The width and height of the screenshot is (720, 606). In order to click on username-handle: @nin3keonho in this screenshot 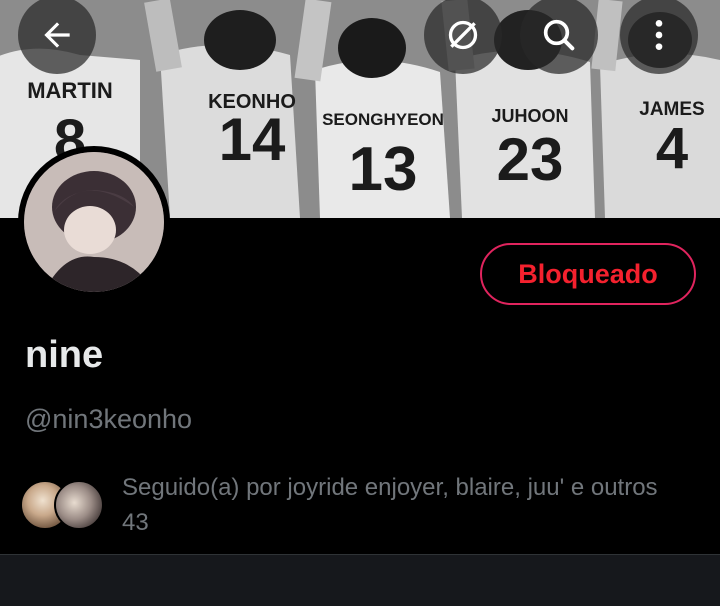, I will do `click(109, 419)`.